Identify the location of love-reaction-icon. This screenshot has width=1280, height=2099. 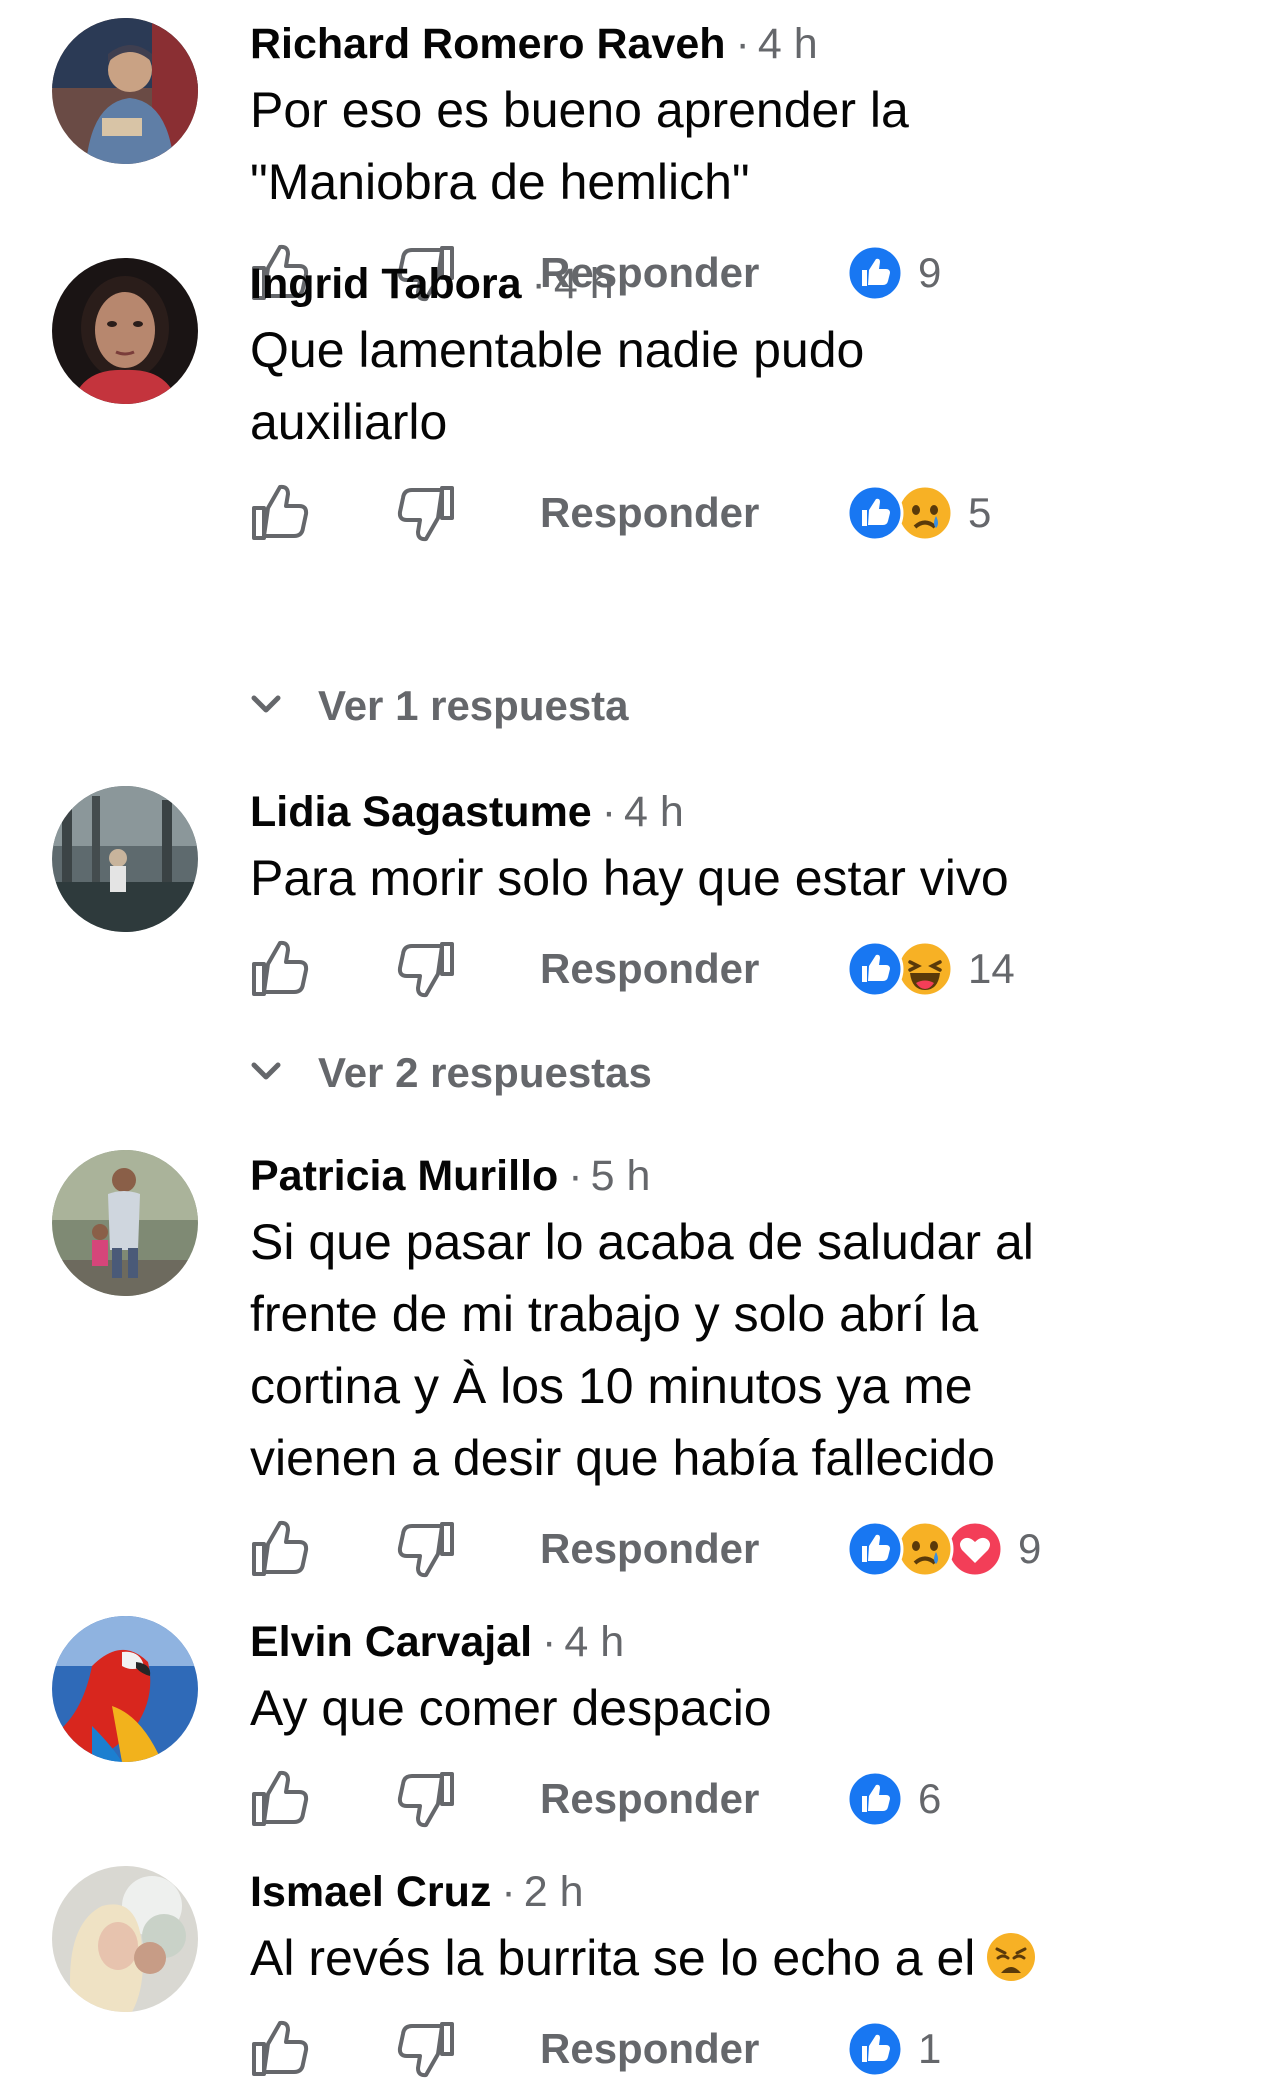
(975, 1549).